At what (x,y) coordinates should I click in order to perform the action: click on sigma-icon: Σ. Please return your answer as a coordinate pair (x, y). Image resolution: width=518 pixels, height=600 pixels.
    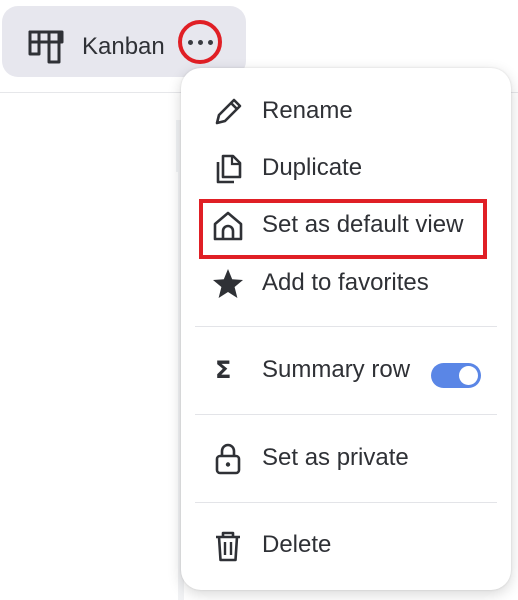
    Looking at the image, I should click on (223, 370).